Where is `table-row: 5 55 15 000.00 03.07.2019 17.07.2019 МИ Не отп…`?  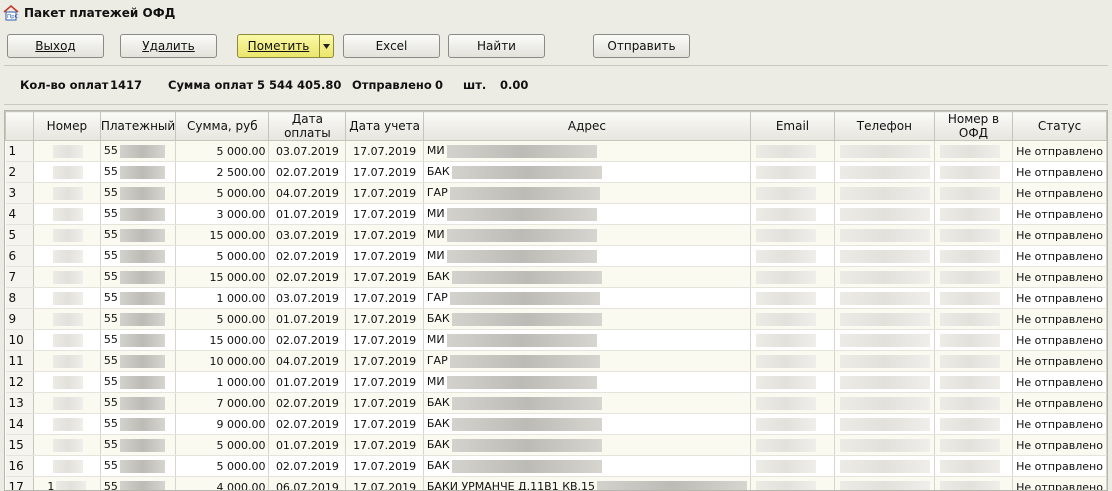 table-row: 5 55 15 000.00 03.07.2019 17.07.2019 МИ Не отп… is located at coordinates (556, 235).